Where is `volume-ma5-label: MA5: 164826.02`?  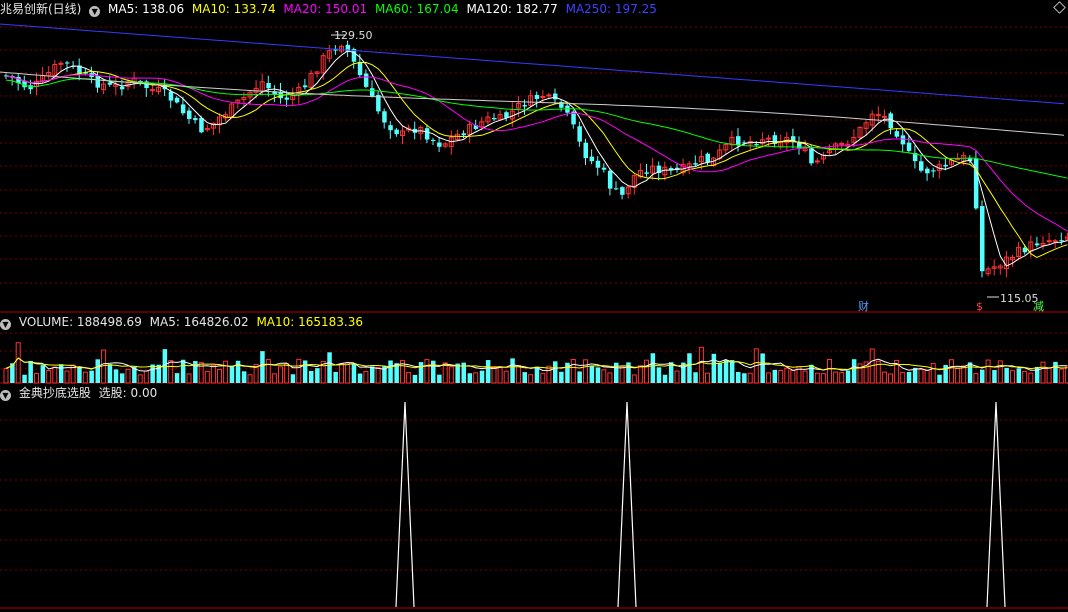
volume-ma5-label: MA5: 164826.02 is located at coordinates (199, 322).